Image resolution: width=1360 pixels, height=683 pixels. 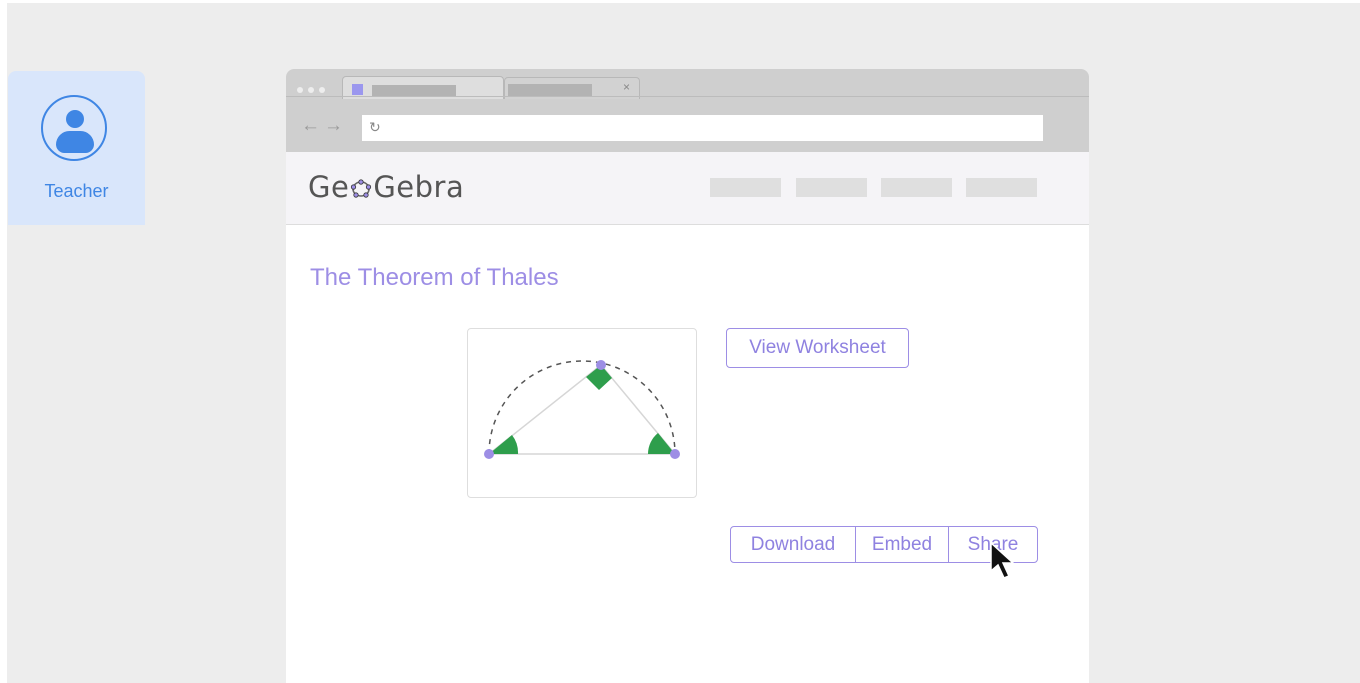 What do you see at coordinates (793, 544) in the screenshot?
I see `download-button: Download` at bounding box center [793, 544].